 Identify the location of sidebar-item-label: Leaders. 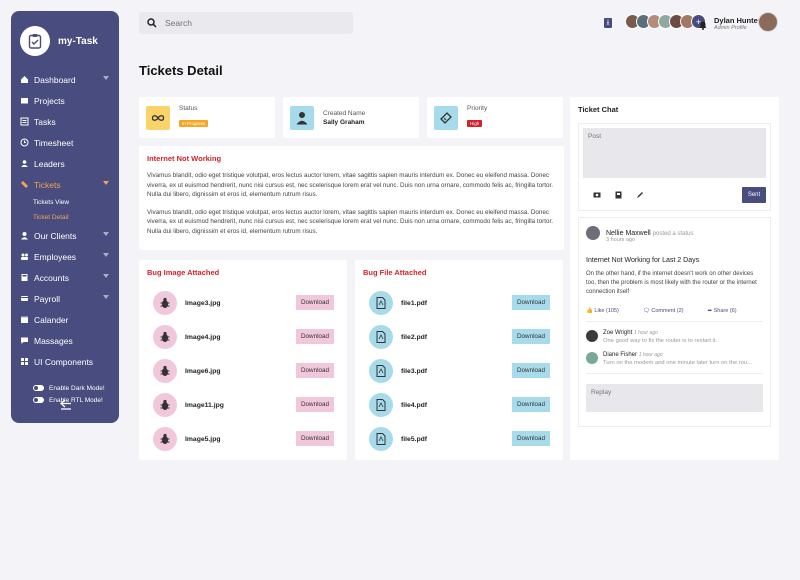
(49, 163).